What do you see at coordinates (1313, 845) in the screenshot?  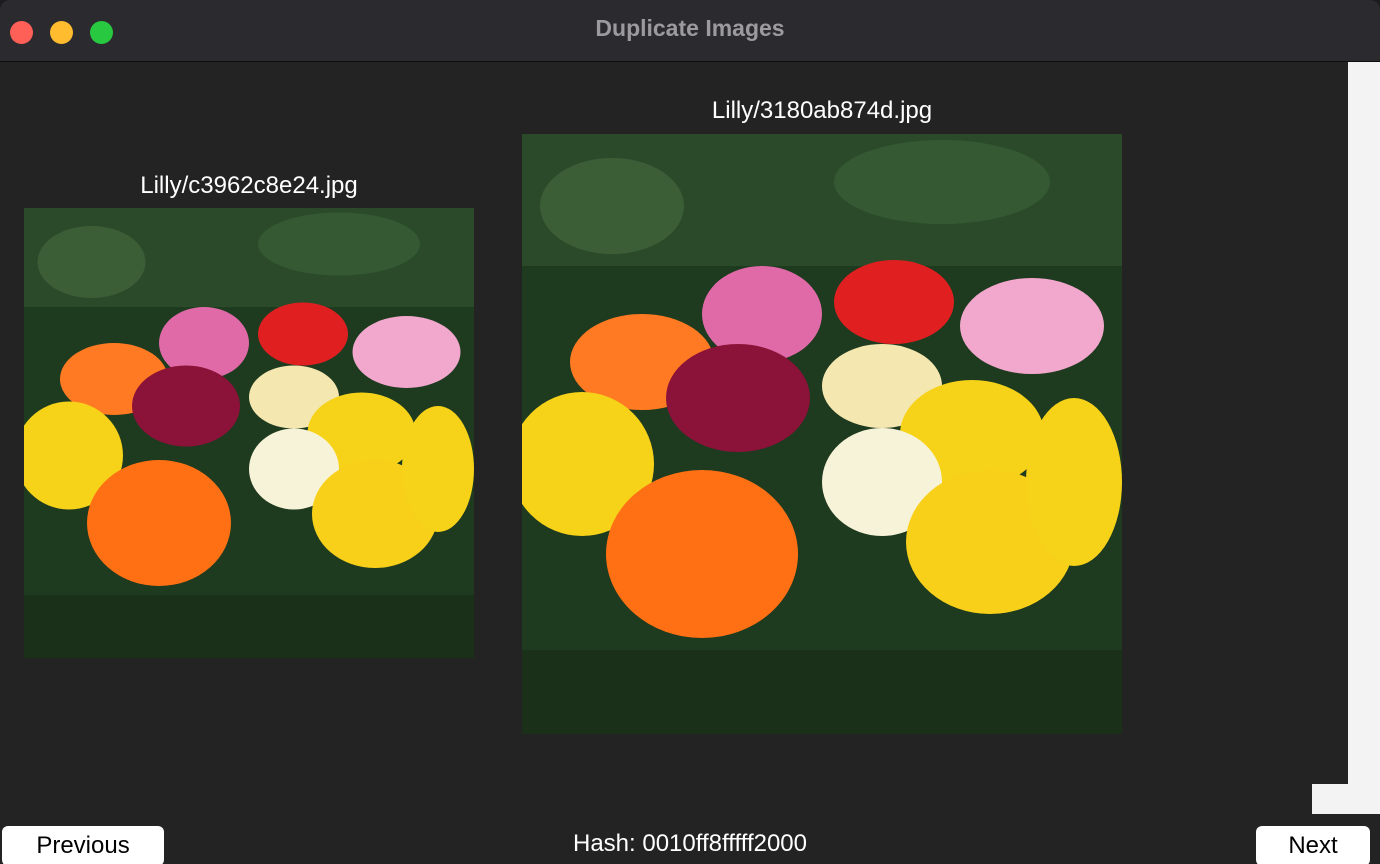 I see `next-button: Next` at bounding box center [1313, 845].